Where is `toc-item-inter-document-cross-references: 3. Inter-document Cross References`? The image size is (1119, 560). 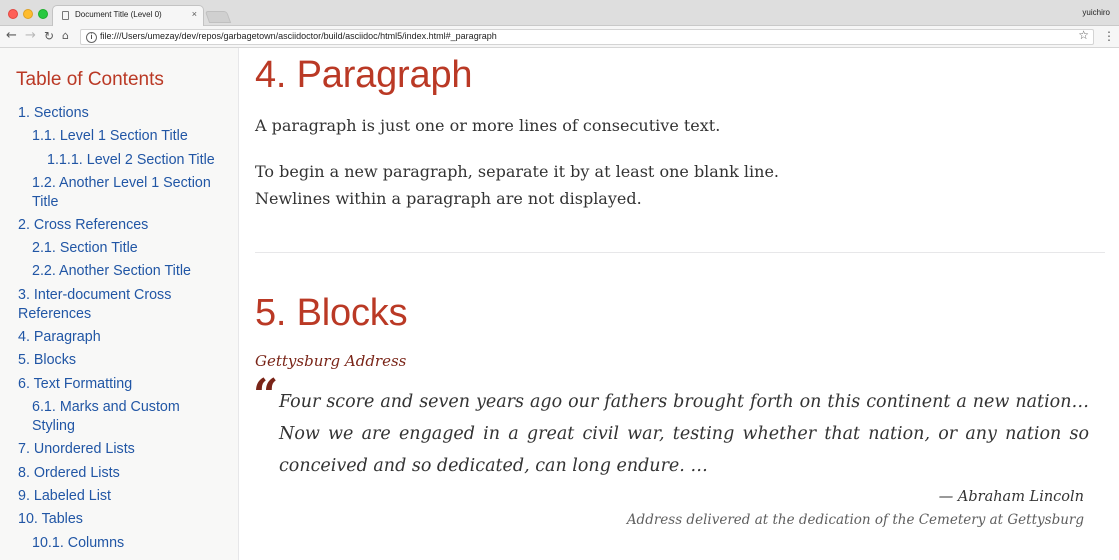 toc-item-inter-document-cross-references: 3. Inter-document Cross References is located at coordinates (120, 304).